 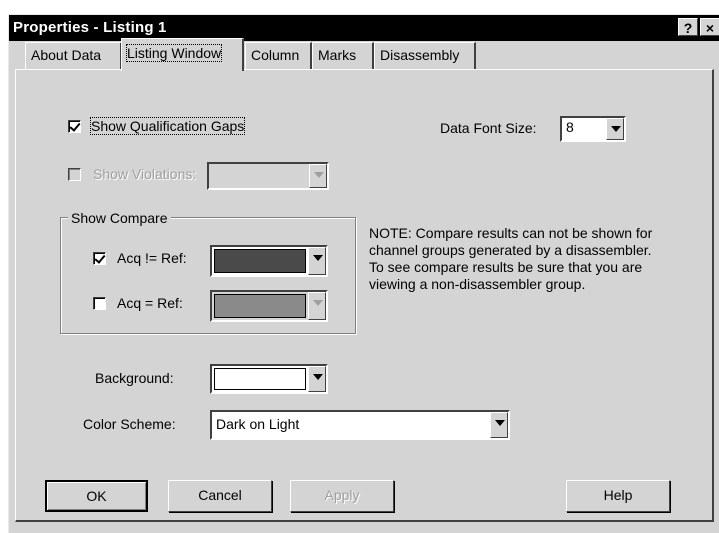 What do you see at coordinates (74, 126) in the screenshot?
I see `show-qualification-gaps-checkbox` at bounding box center [74, 126].